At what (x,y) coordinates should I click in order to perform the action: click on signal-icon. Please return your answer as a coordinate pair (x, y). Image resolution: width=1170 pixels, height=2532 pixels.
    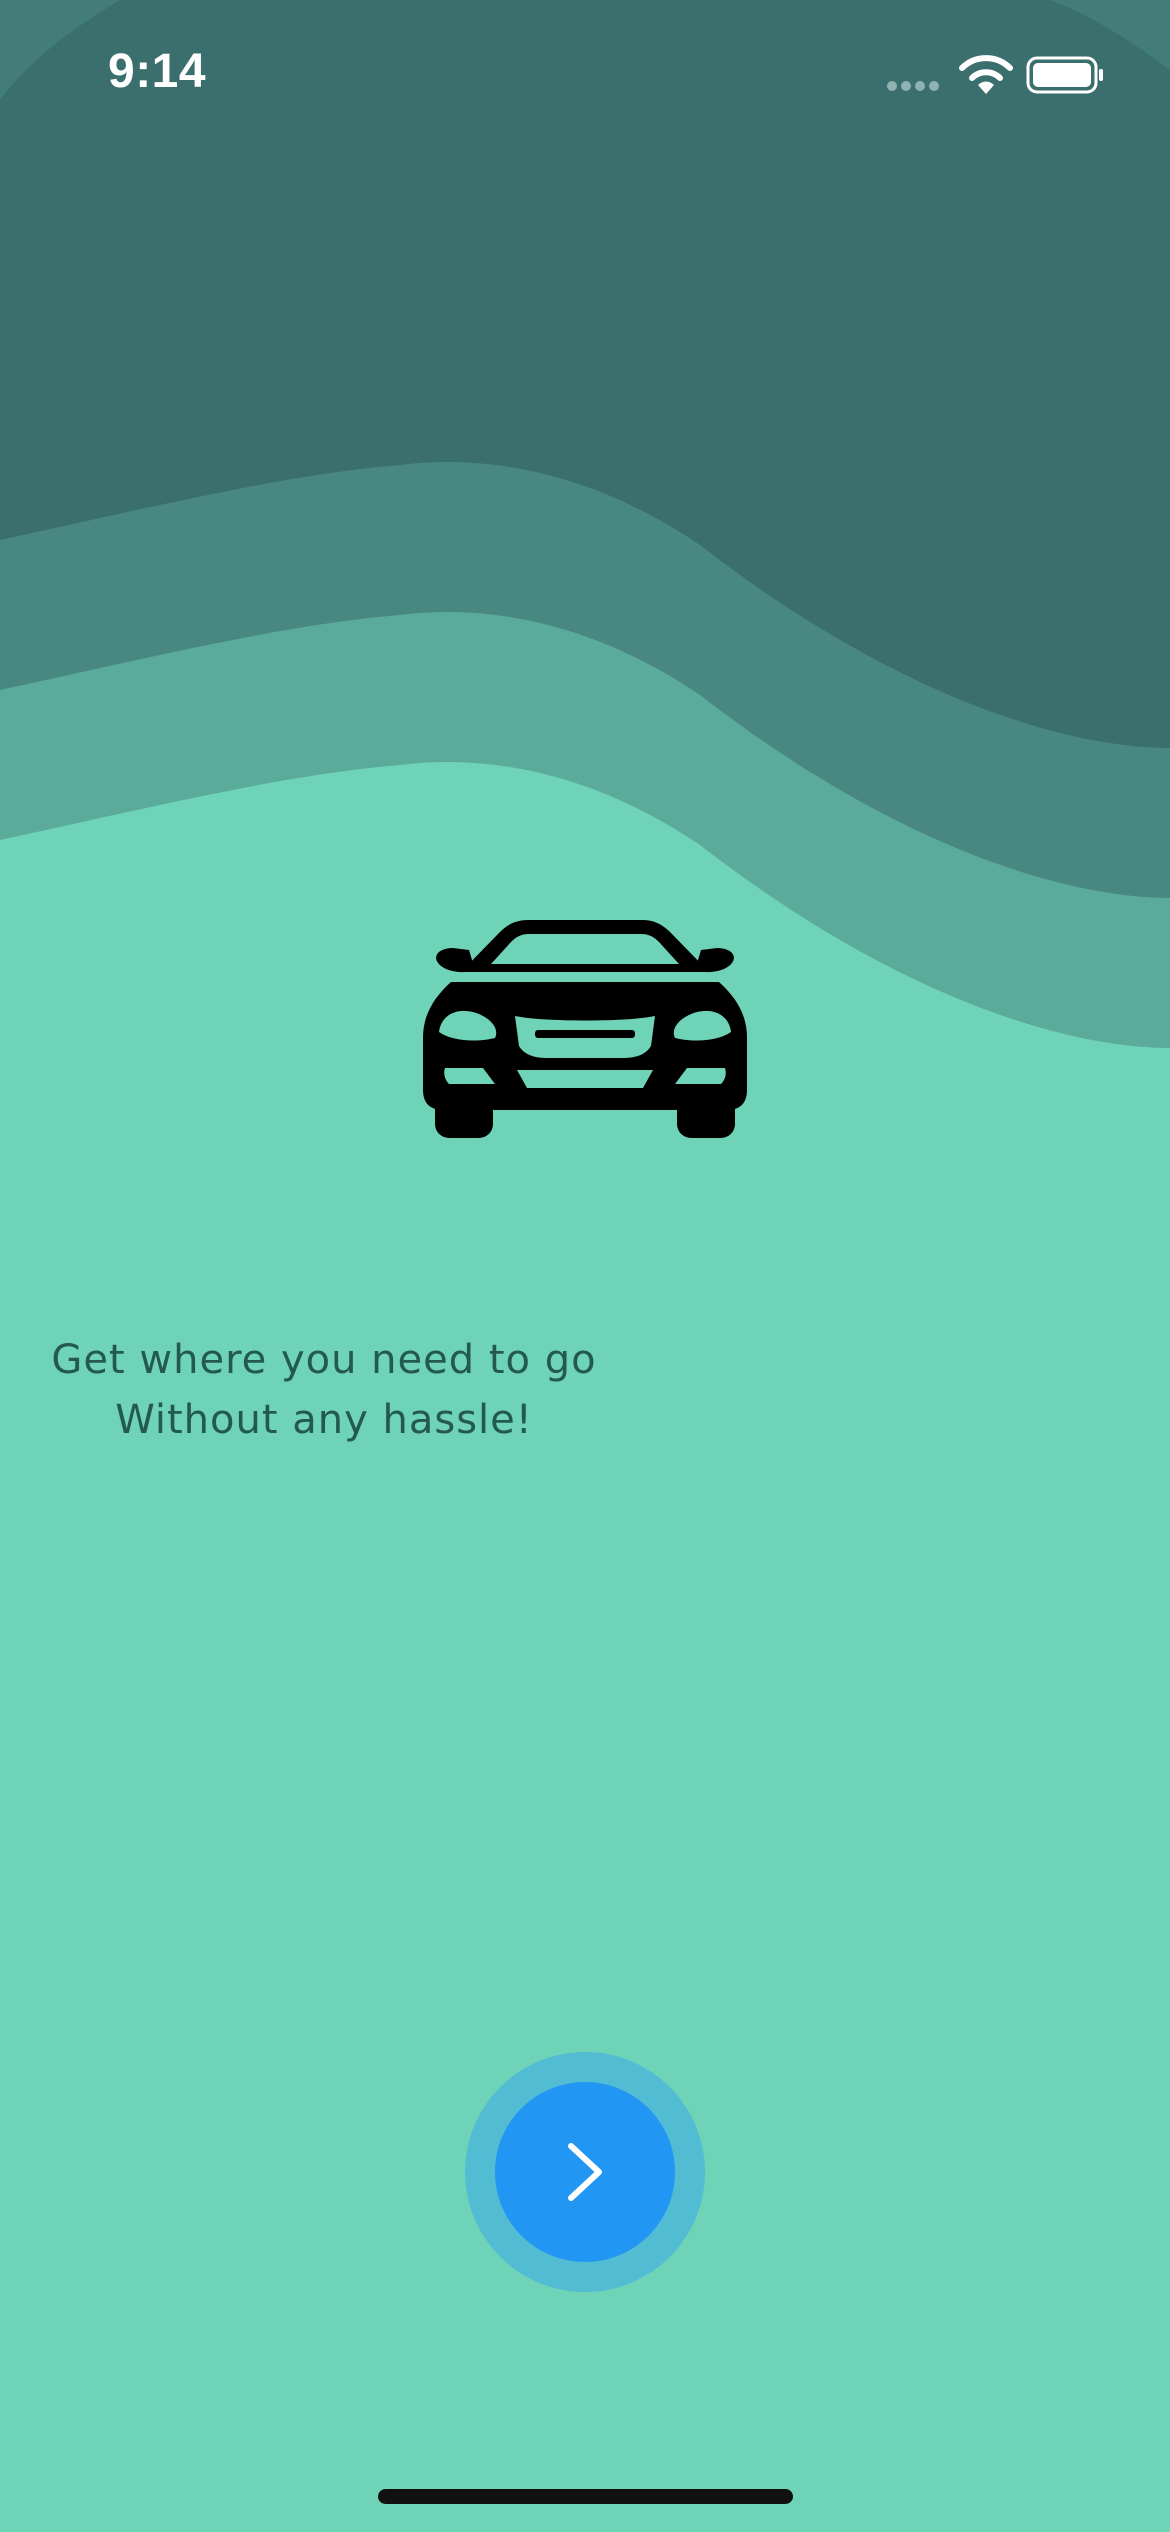
    Looking at the image, I should click on (913, 86).